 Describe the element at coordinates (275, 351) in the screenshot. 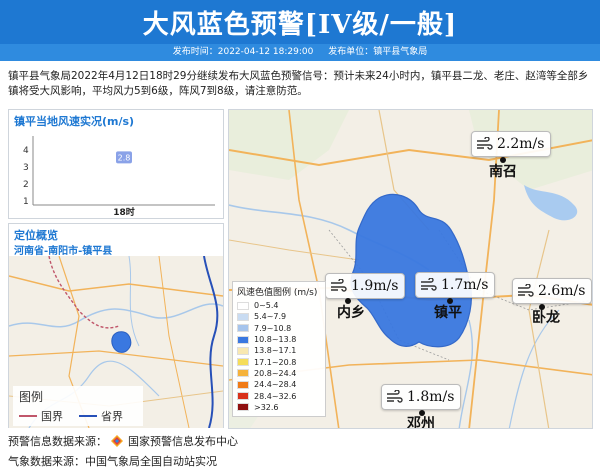

I see `legend-label: 13.8~17.1` at that location.